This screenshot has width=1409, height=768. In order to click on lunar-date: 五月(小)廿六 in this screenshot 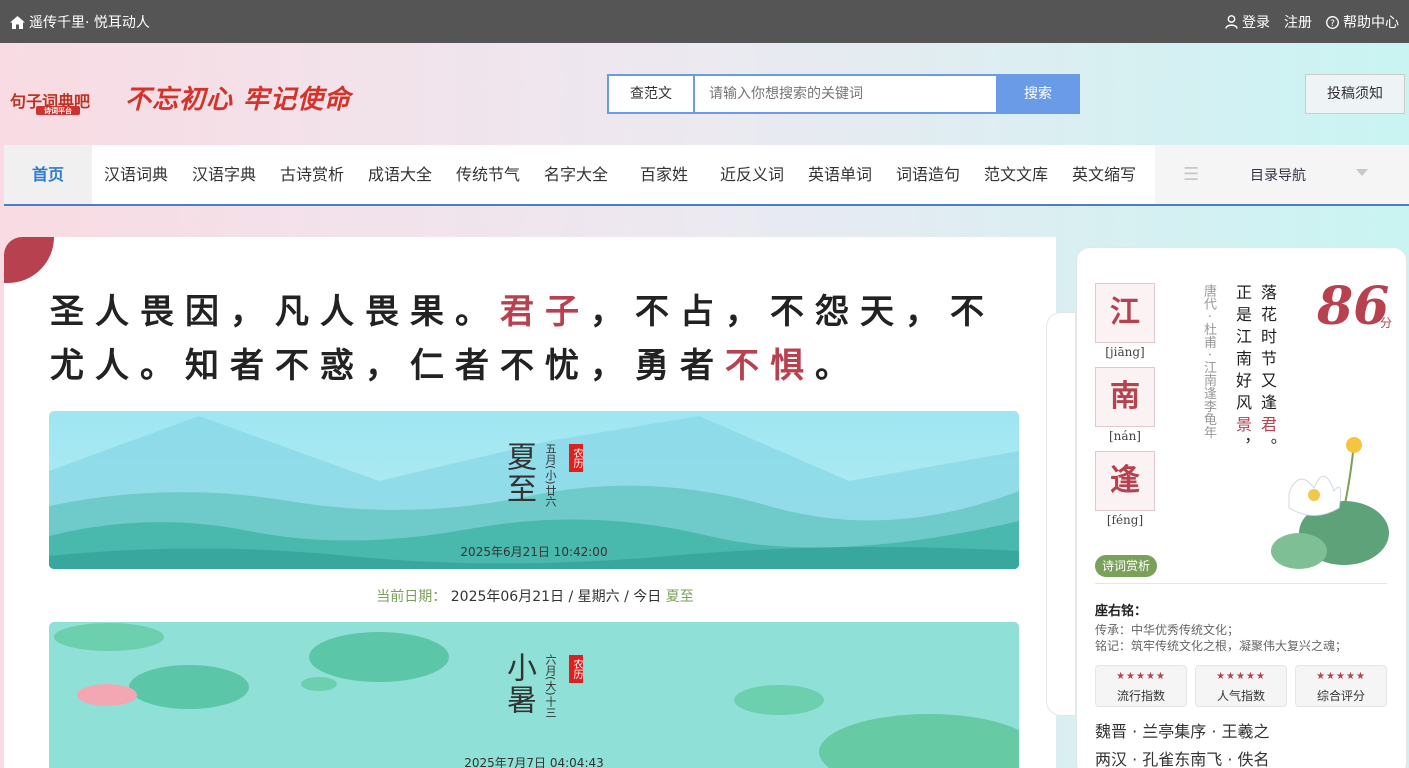, I will do `click(550, 475)`.